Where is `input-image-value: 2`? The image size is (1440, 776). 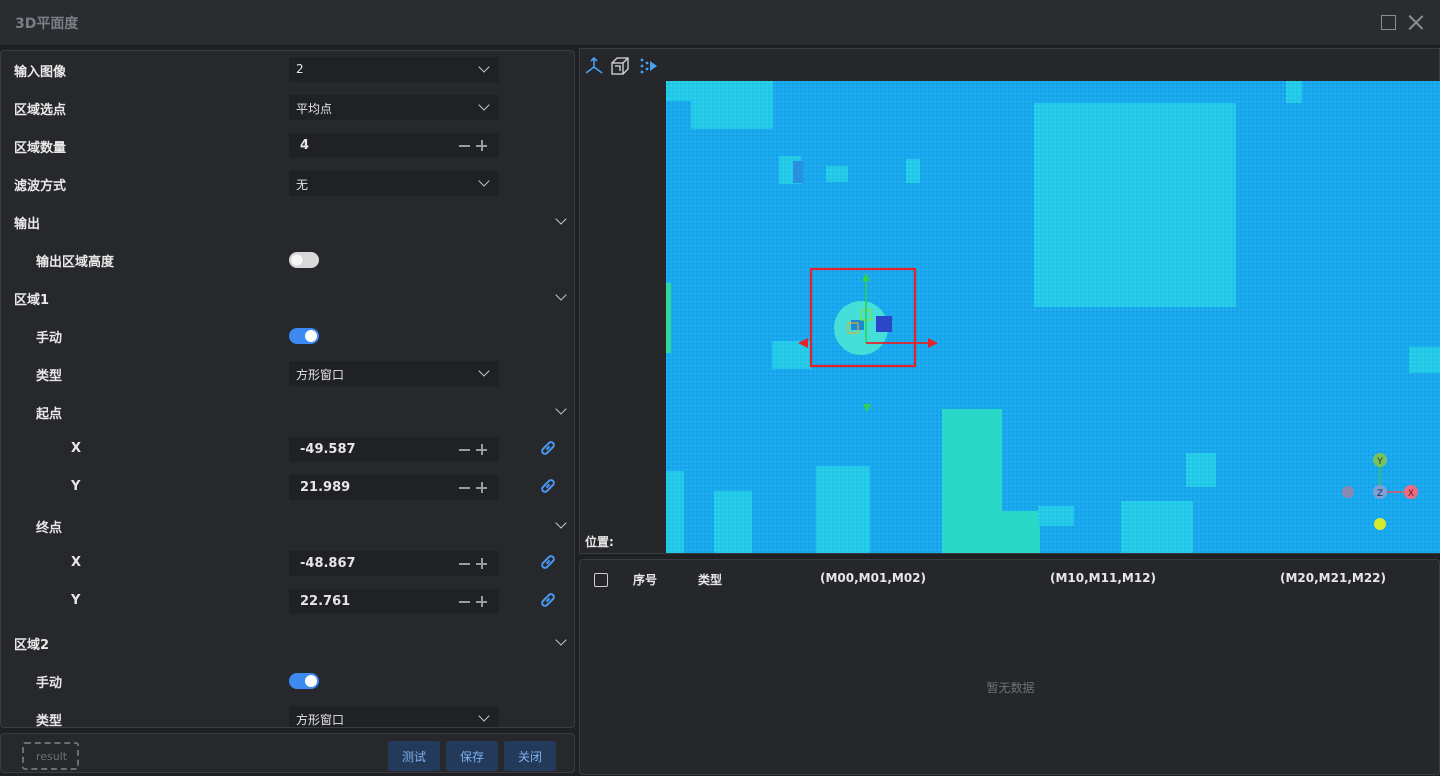 input-image-value: 2 is located at coordinates (300, 69).